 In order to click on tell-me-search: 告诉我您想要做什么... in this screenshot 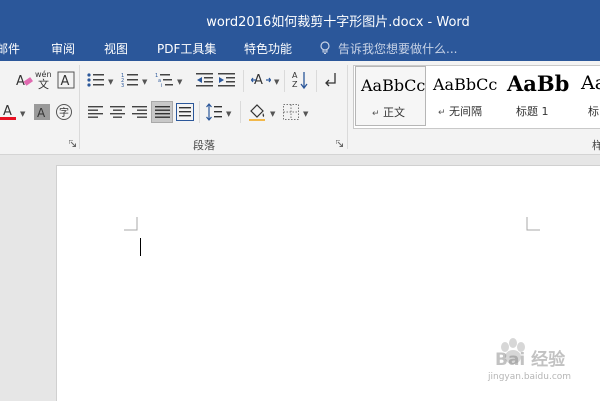, I will do `click(397, 48)`.